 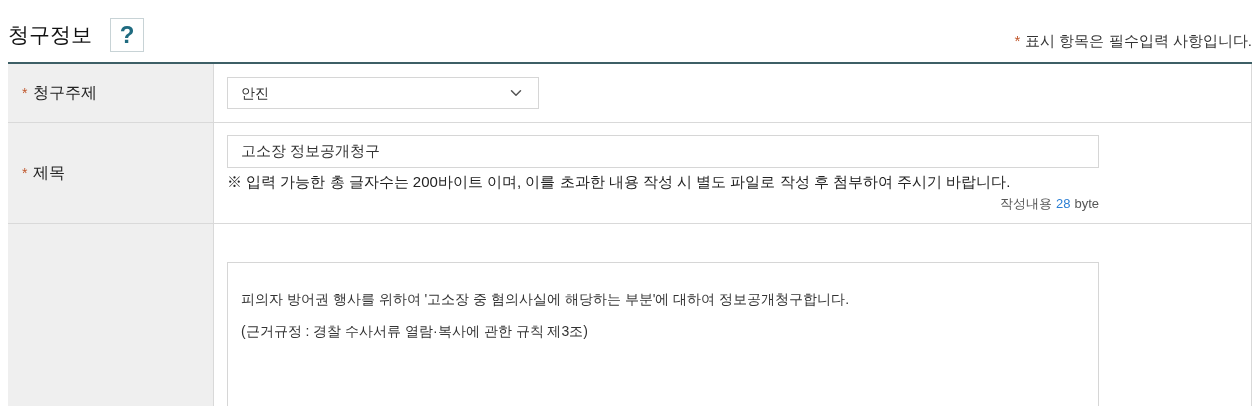 I want to click on required-legend: 표시 항목은 필수입력 사항입니다., so click(x=1138, y=40).